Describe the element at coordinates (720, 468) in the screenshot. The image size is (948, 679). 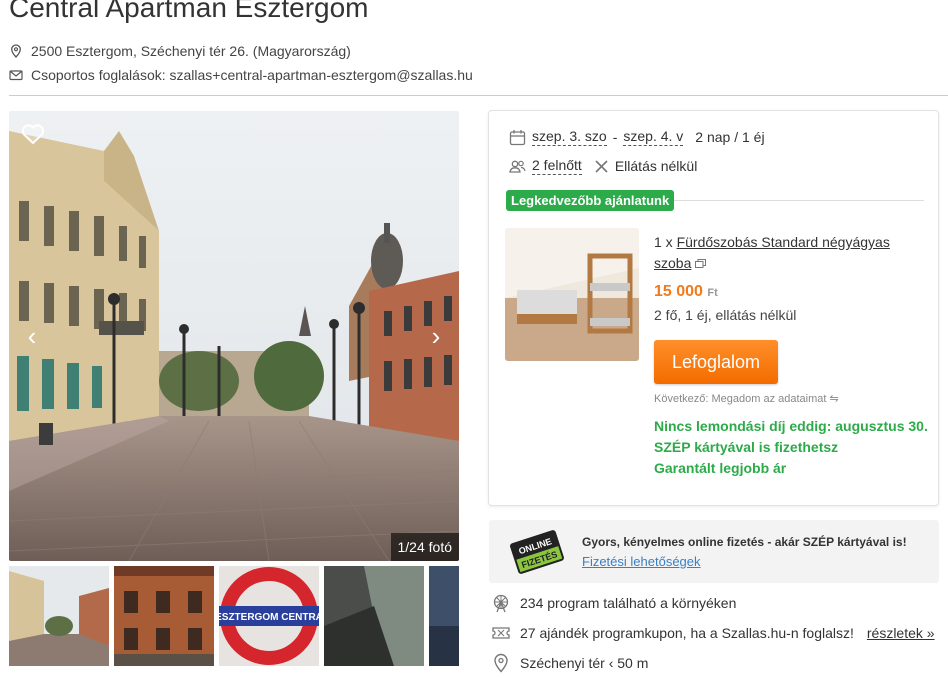
I see `perk-best-price: Garantált legjobb ár` at that location.